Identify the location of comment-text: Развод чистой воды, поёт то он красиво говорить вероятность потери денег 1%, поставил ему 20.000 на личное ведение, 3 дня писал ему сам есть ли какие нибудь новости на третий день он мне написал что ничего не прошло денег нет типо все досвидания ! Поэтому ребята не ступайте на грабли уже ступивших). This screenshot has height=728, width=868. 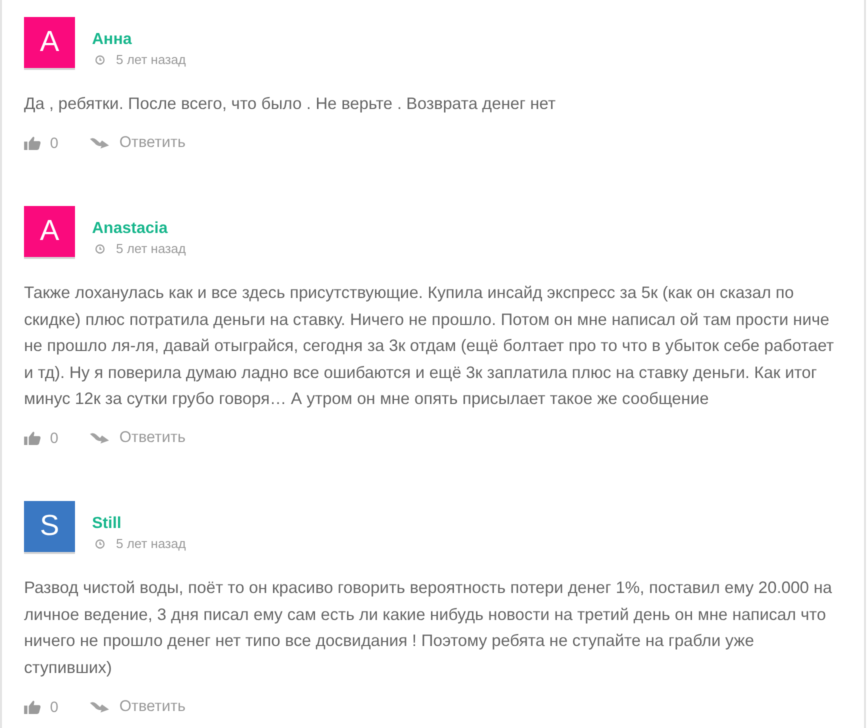
(429, 628).